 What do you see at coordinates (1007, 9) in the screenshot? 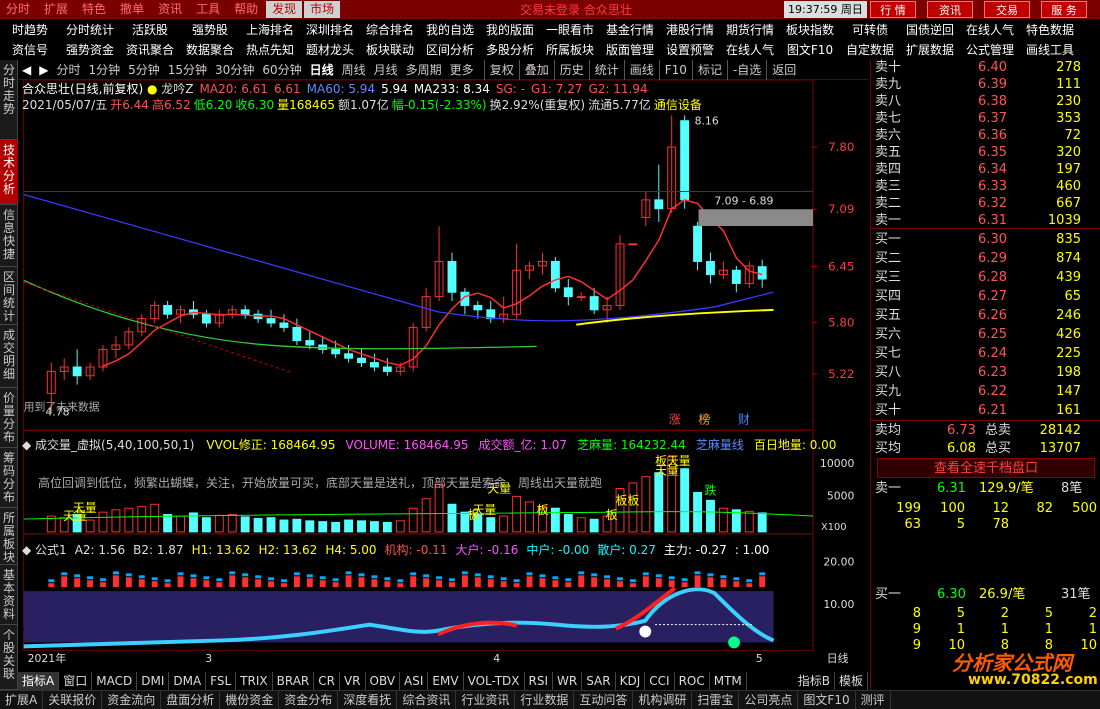
I see `top-button-2: 交易` at bounding box center [1007, 9].